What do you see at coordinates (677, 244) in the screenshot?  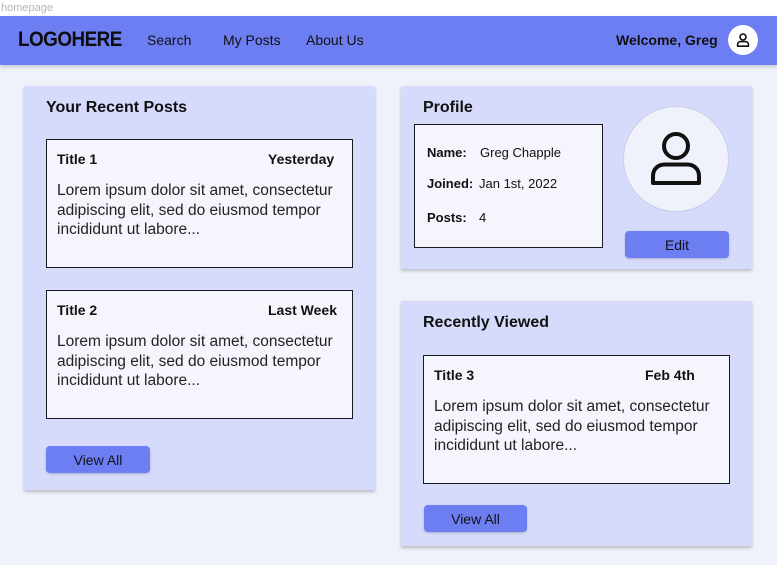 I see `edit-profile-button: Edit` at bounding box center [677, 244].